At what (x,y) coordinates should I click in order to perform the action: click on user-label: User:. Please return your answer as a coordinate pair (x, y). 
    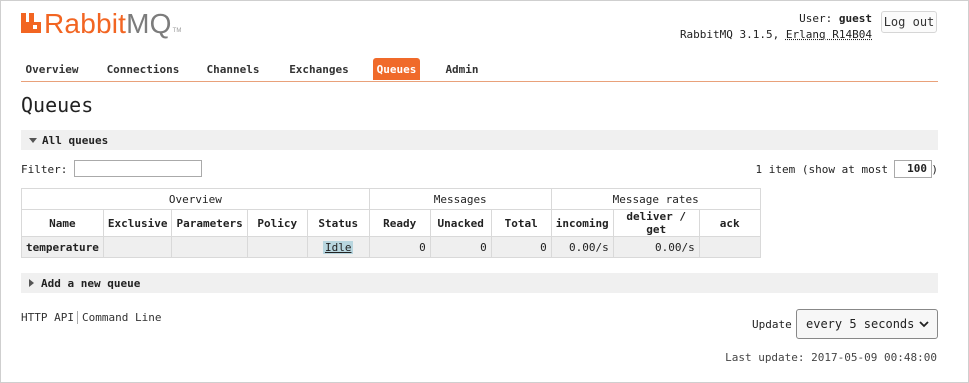
    Looking at the image, I should click on (816, 18).